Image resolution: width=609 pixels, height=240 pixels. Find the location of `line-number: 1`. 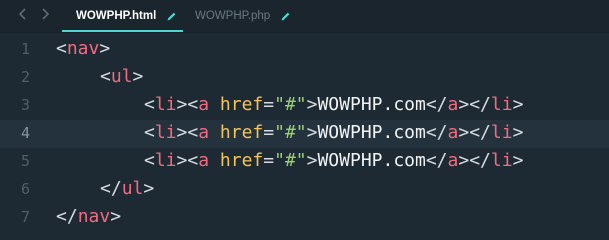

line-number: 1 is located at coordinates (25, 49).